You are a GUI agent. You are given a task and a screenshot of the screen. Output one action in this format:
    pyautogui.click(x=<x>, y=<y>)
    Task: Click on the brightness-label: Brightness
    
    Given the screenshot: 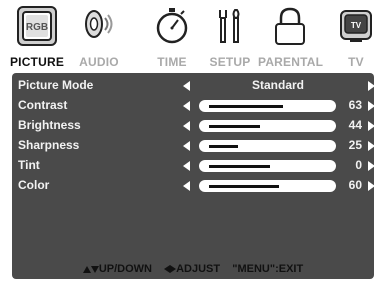 What is the action you would take?
    pyautogui.click(x=49, y=125)
    